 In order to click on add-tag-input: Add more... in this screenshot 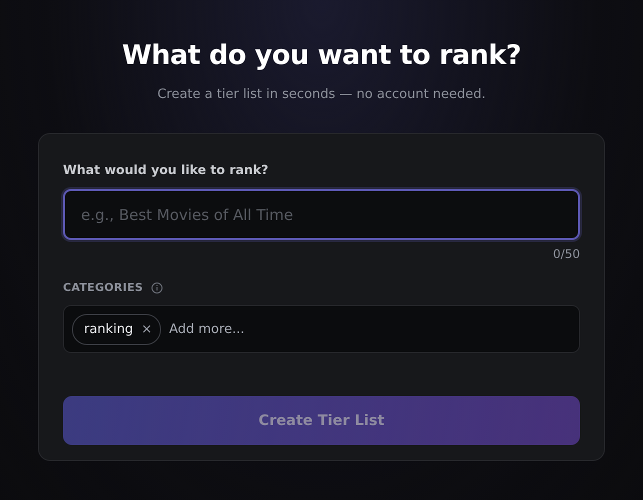, I will do `click(369, 329)`.